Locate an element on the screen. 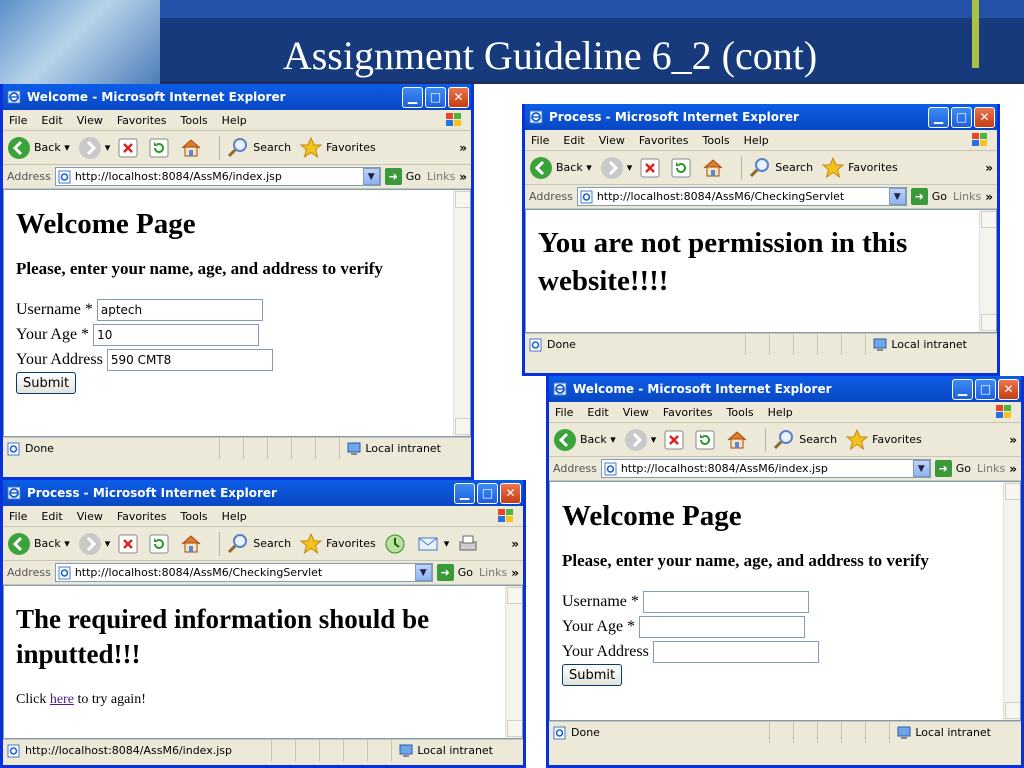 Image resolution: width=1024 pixels, height=768 pixels. mail-button: ▾ is located at coordinates (433, 544).